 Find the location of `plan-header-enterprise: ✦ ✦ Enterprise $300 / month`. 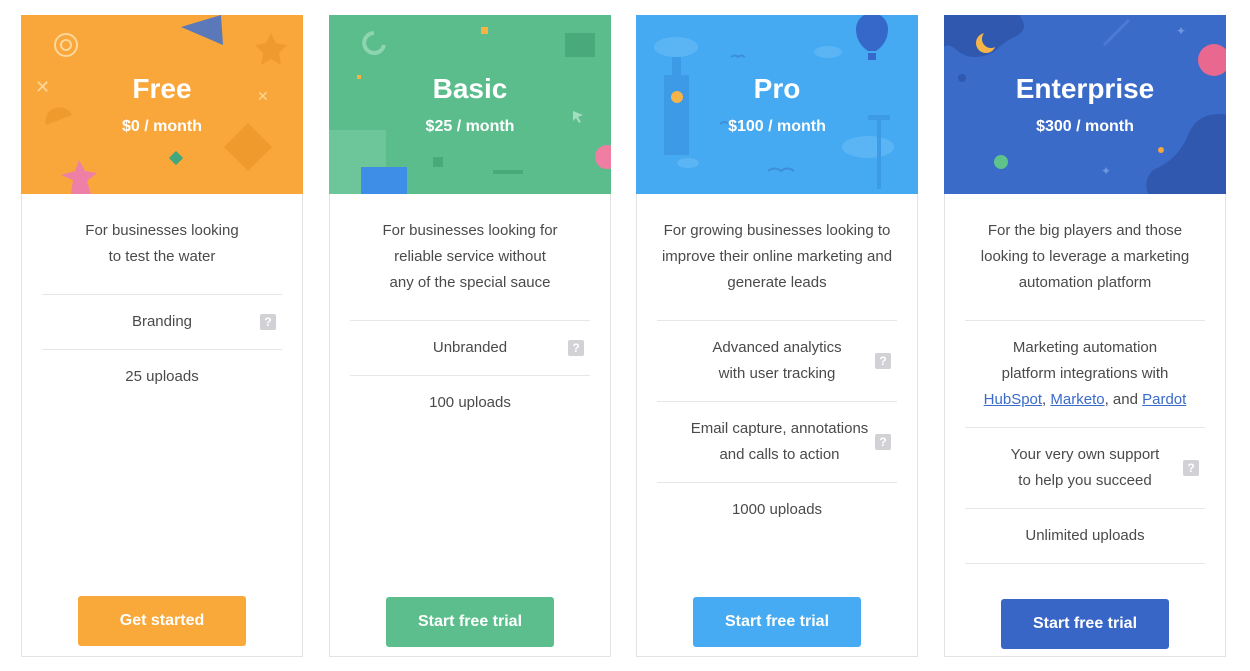

plan-header-enterprise: ✦ ✦ Enterprise $300 / month is located at coordinates (1085, 104).